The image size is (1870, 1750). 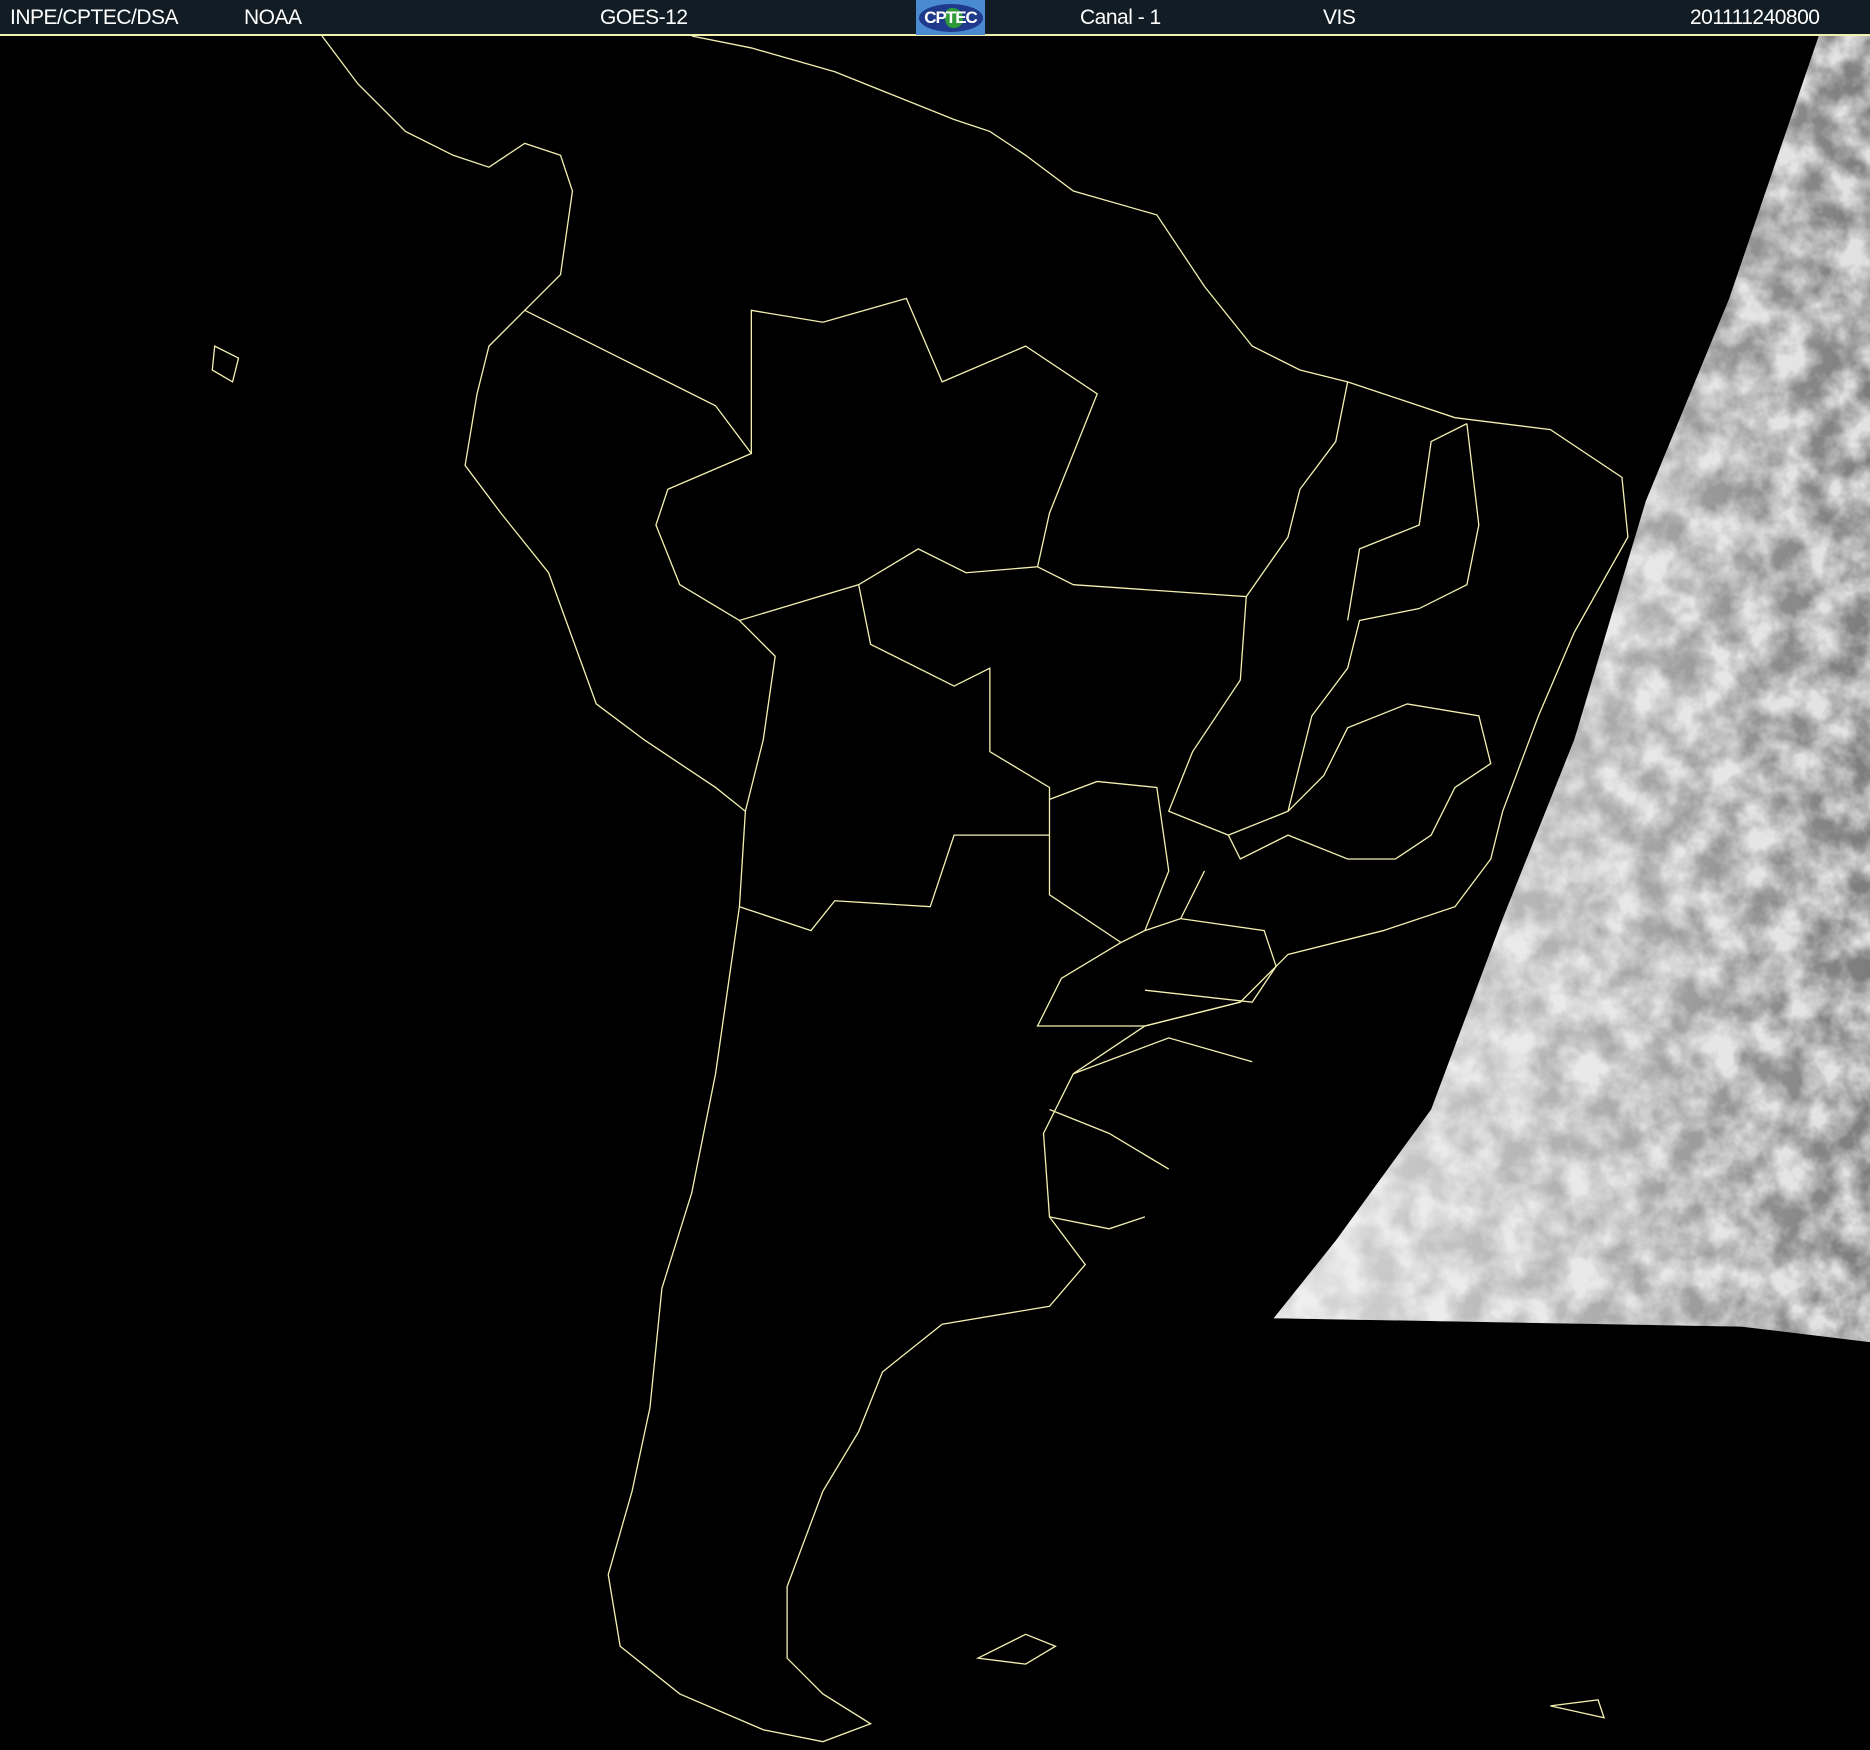 What do you see at coordinates (273, 17) in the screenshot?
I see `agency-label: NOAA` at bounding box center [273, 17].